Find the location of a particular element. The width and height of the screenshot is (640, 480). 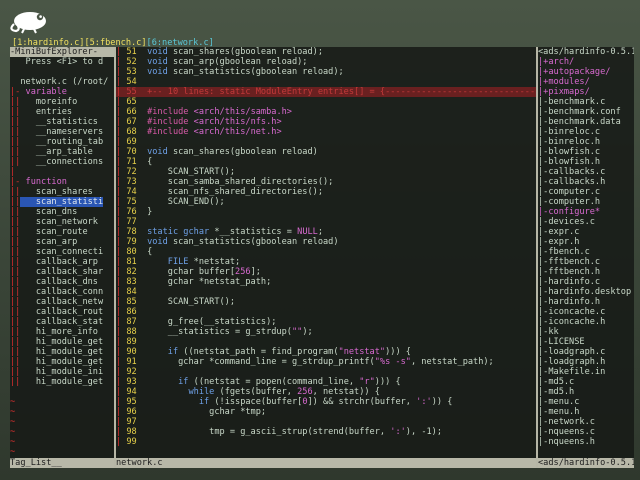

file-name: |-loadgraph.c is located at coordinates (571, 352).